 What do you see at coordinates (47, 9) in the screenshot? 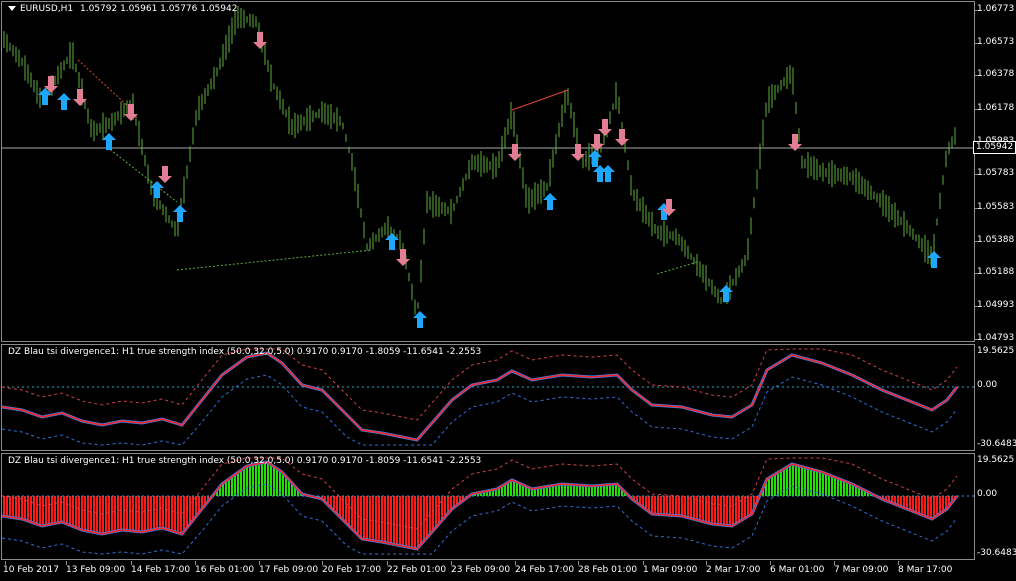
I see `symbol-label: EURUSD,H1` at bounding box center [47, 9].